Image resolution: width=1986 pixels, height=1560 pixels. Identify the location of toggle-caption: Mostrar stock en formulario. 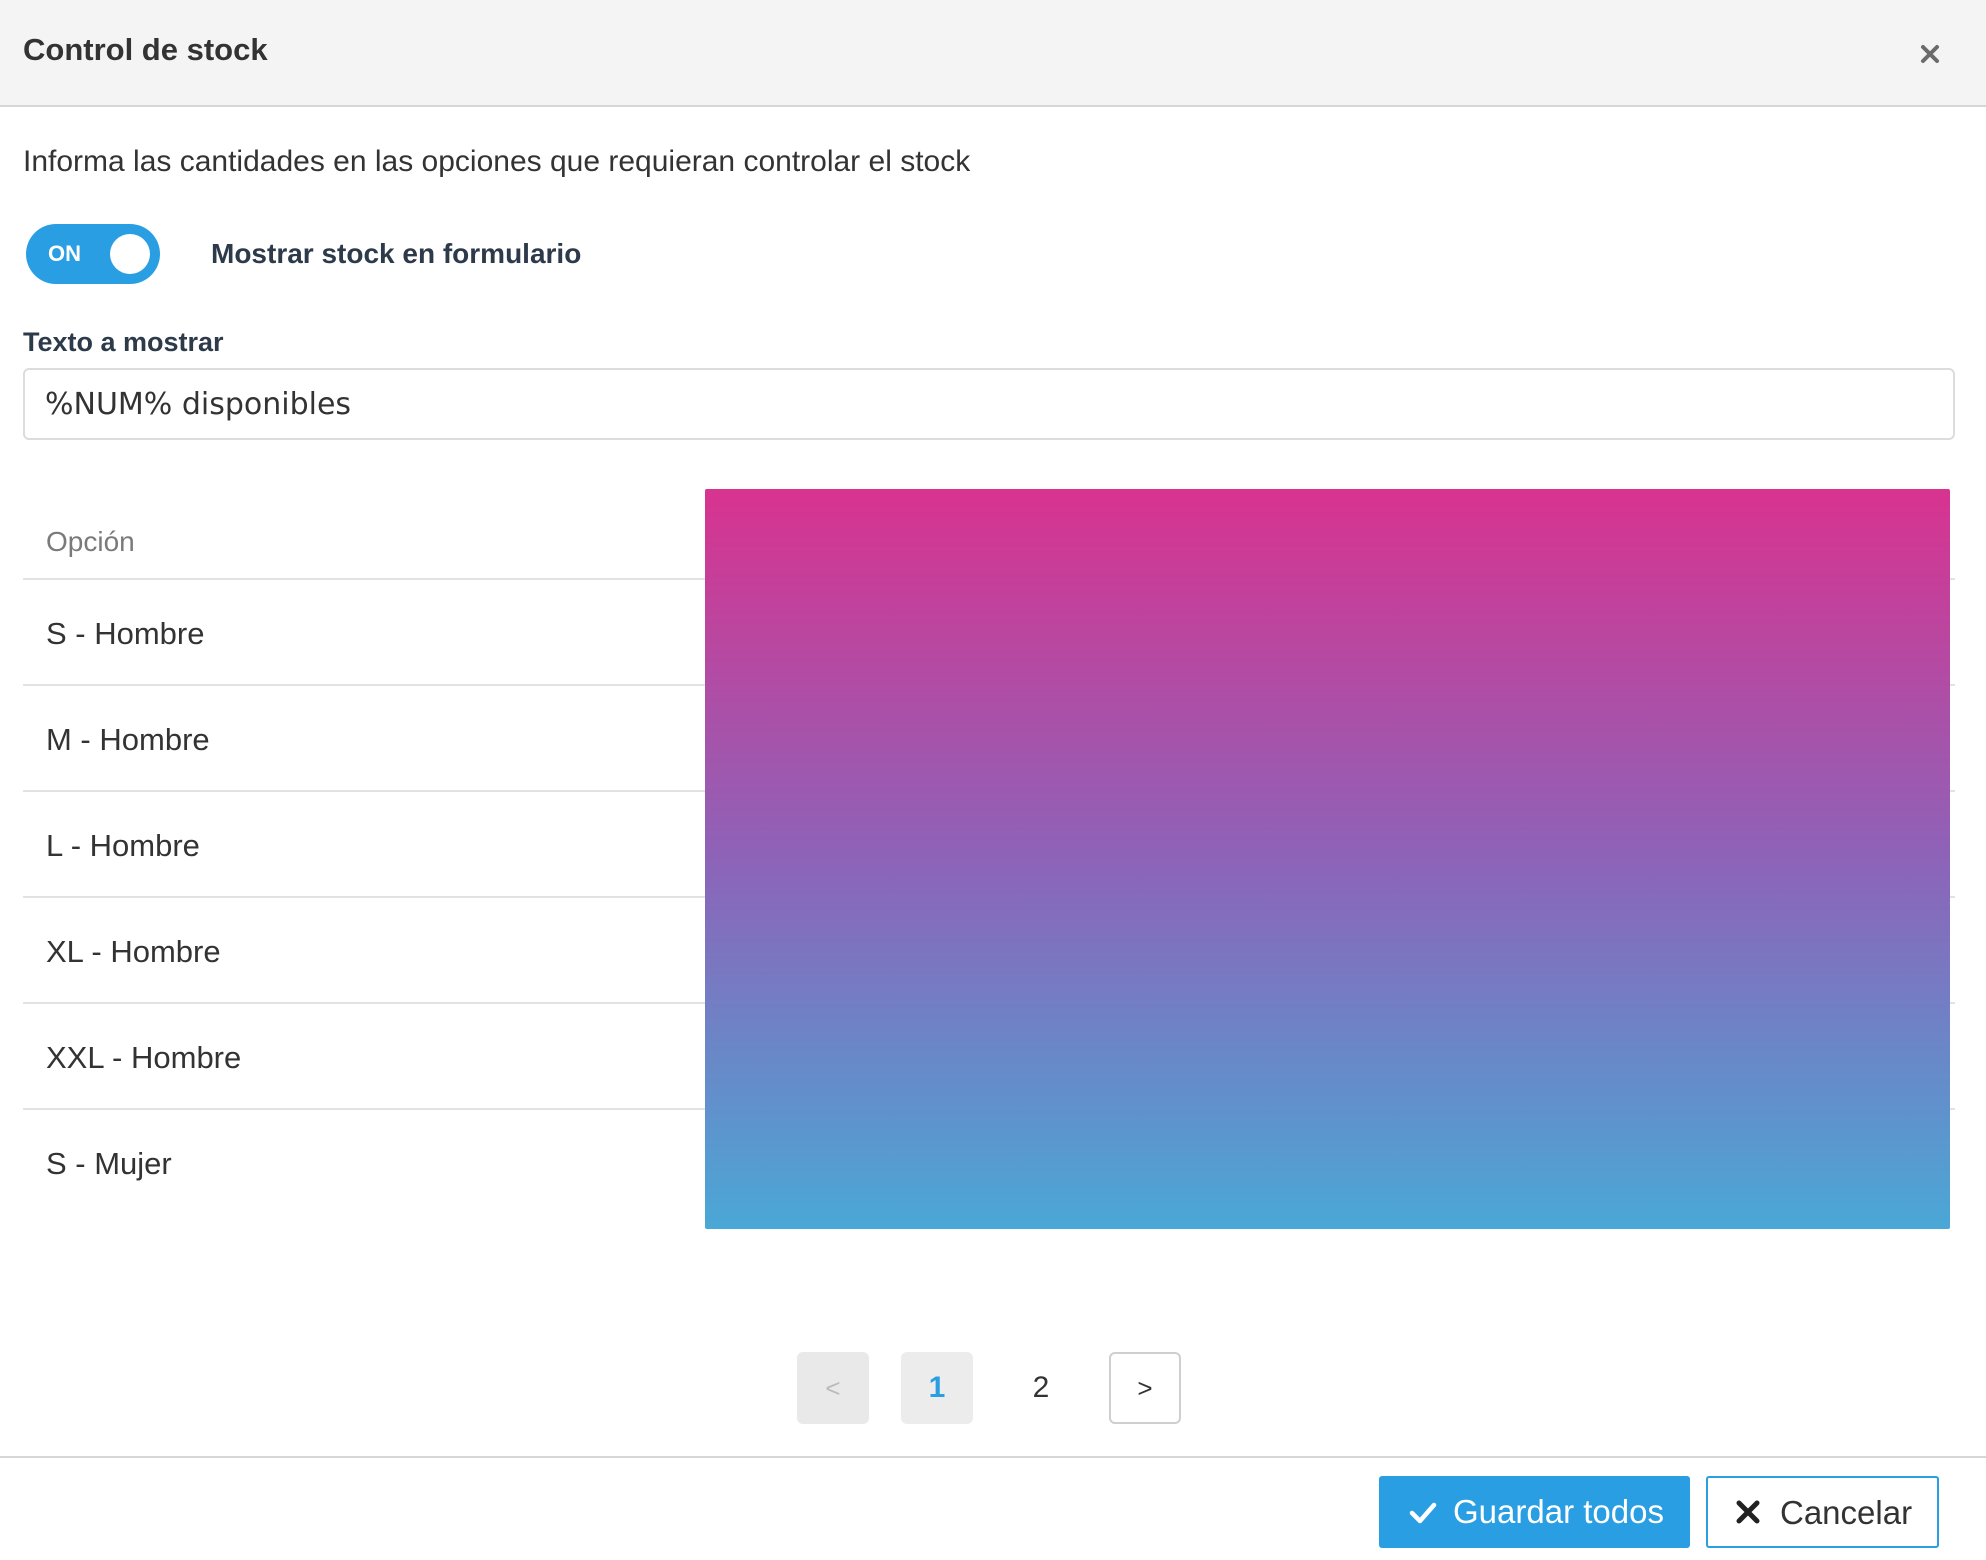
(396, 253).